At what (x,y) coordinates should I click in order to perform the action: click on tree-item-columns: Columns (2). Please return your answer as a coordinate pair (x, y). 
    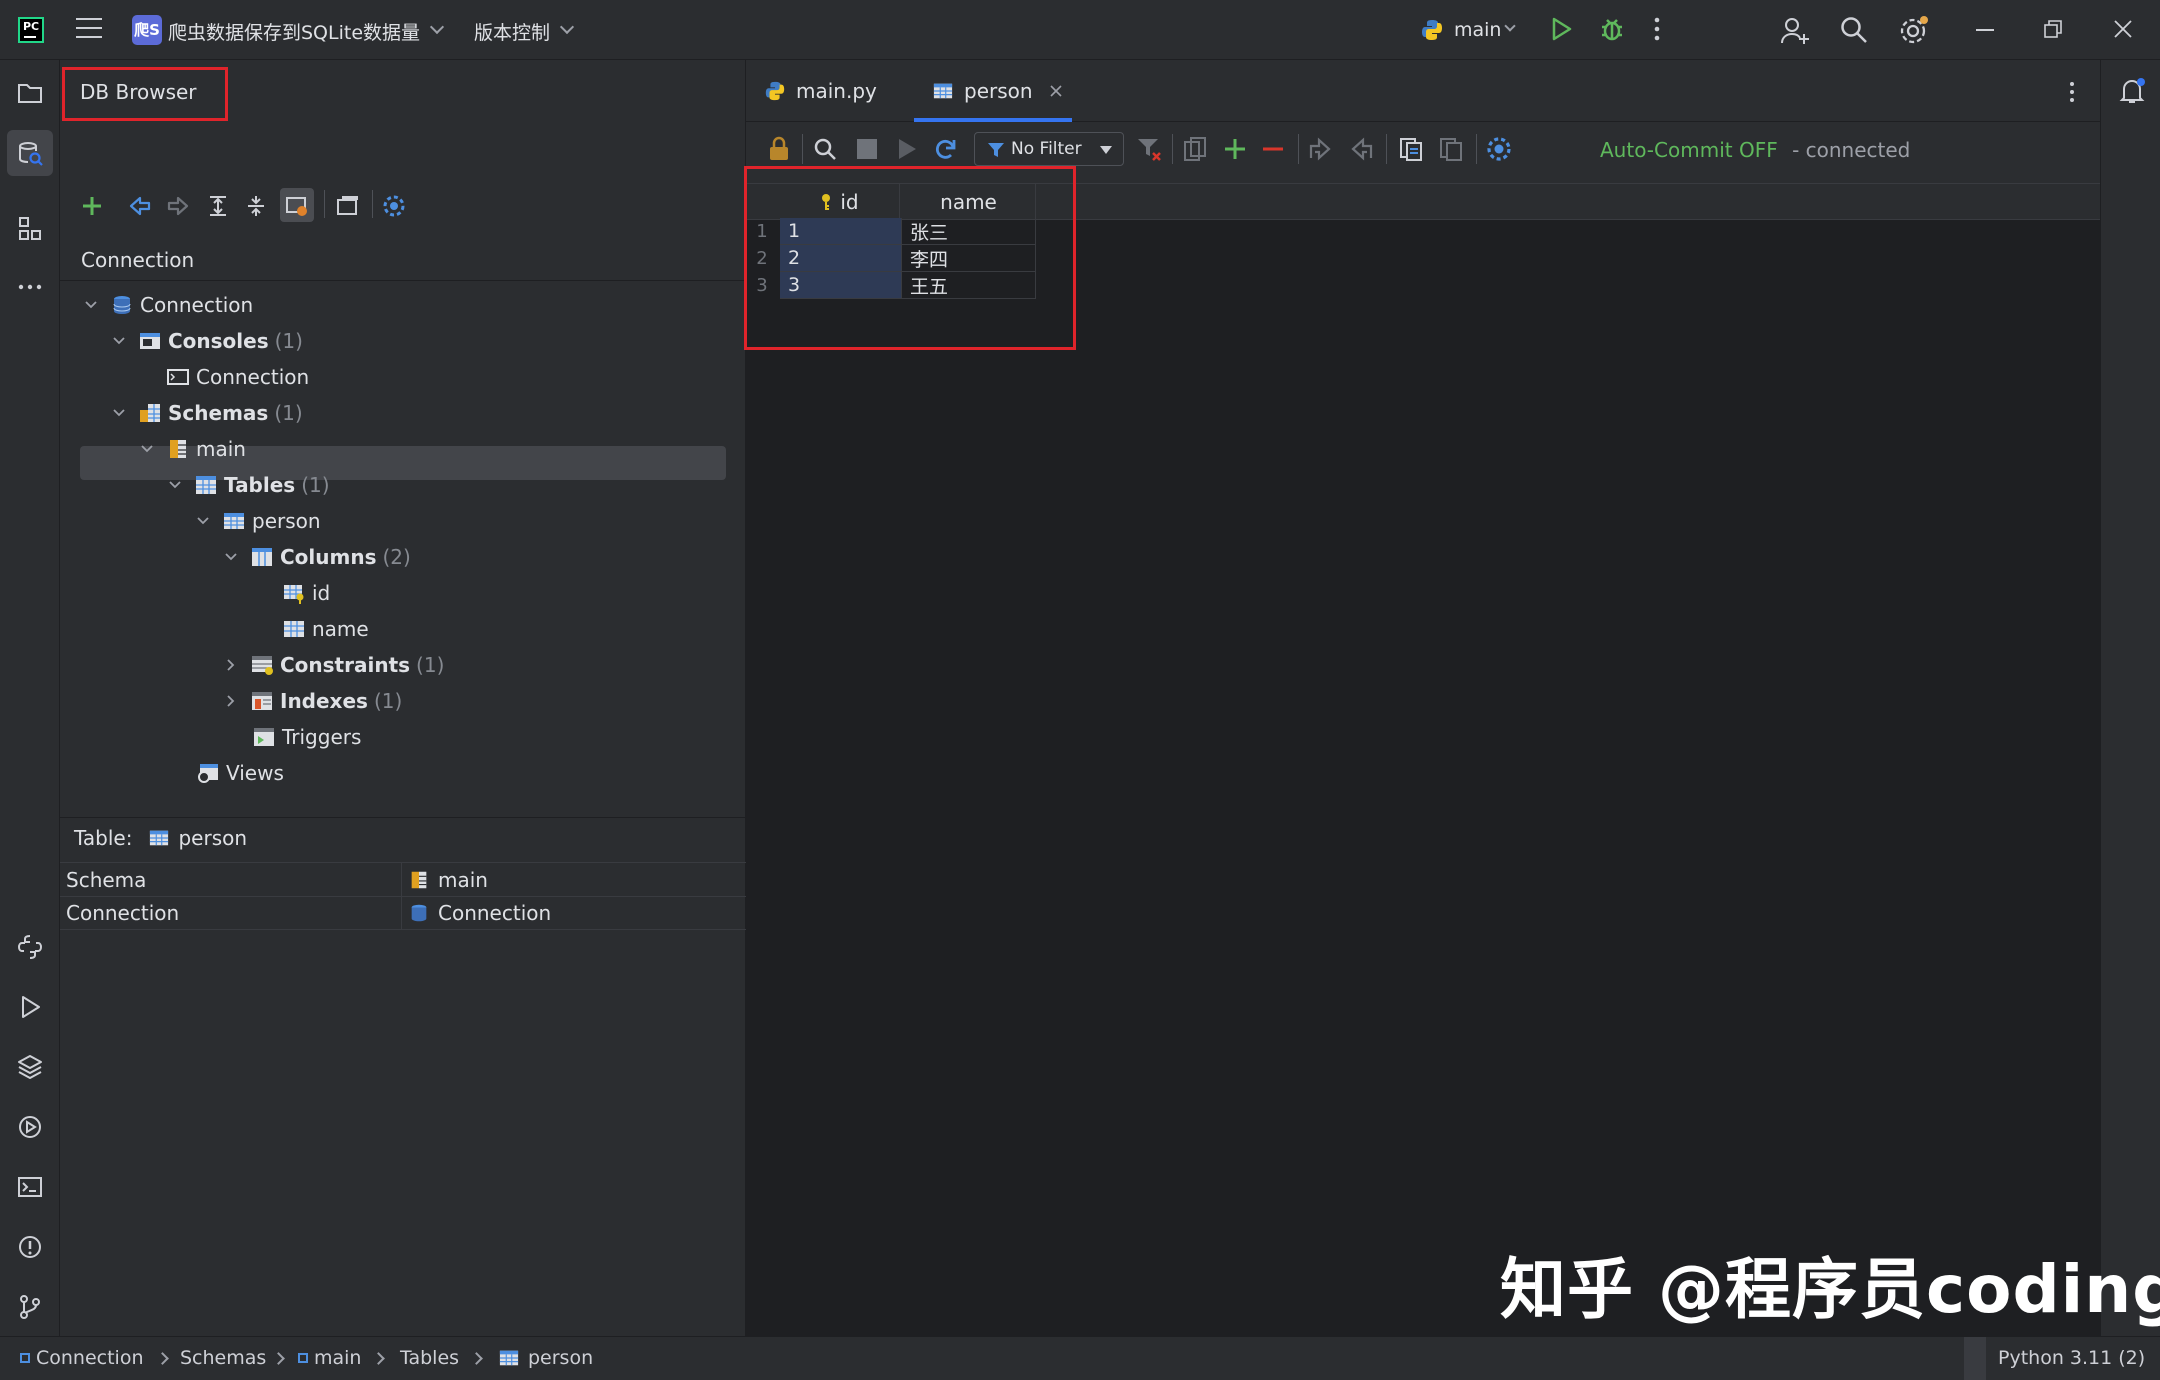
    Looking at the image, I should click on (317, 557).